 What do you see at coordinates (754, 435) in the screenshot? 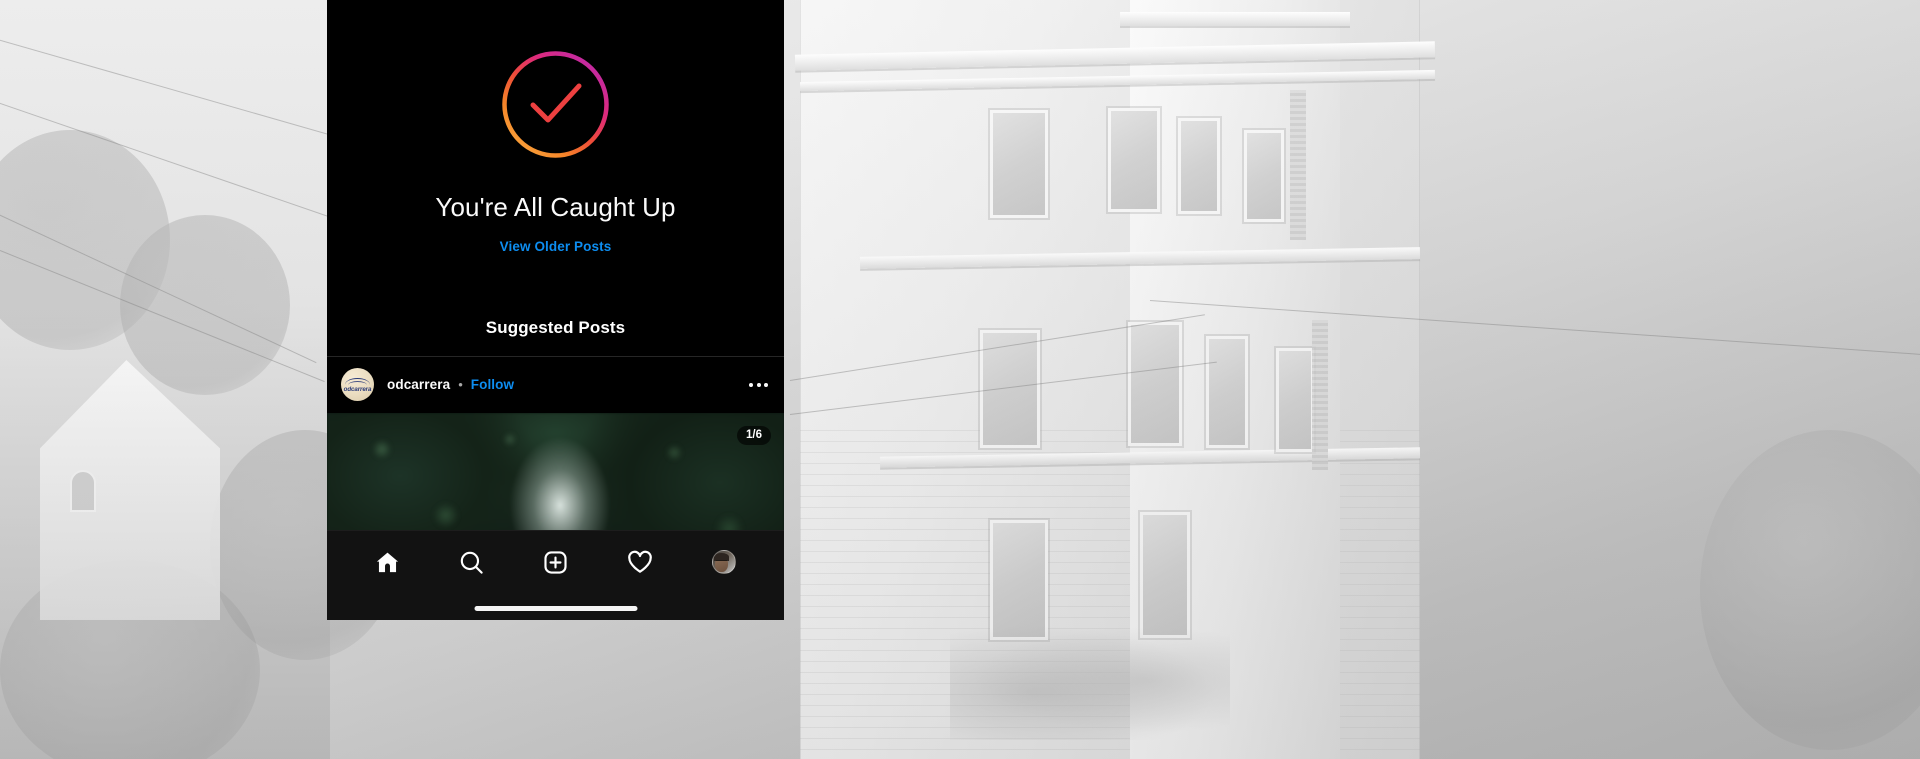
I see `carousel-counter-badge: 1/6` at bounding box center [754, 435].